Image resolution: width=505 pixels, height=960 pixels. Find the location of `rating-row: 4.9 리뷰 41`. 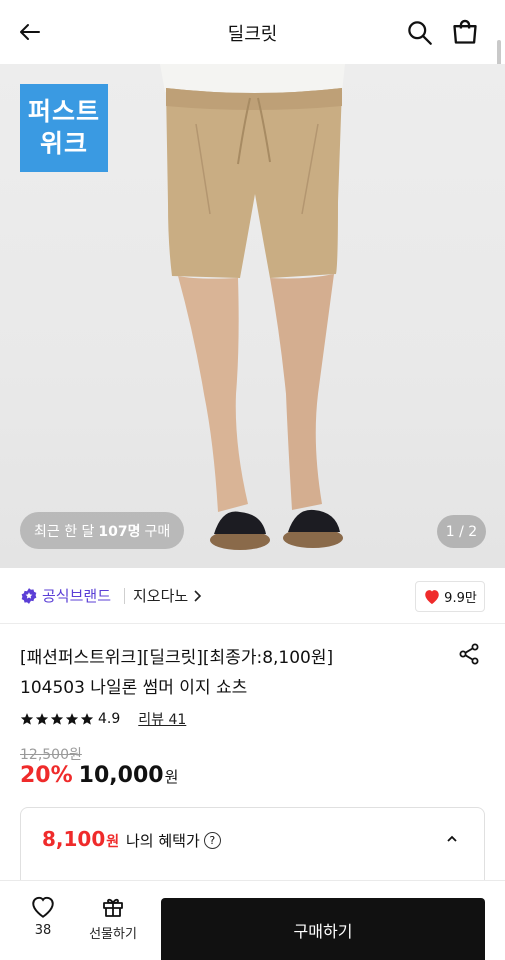

rating-row: 4.9 리뷰 41 is located at coordinates (103, 719).